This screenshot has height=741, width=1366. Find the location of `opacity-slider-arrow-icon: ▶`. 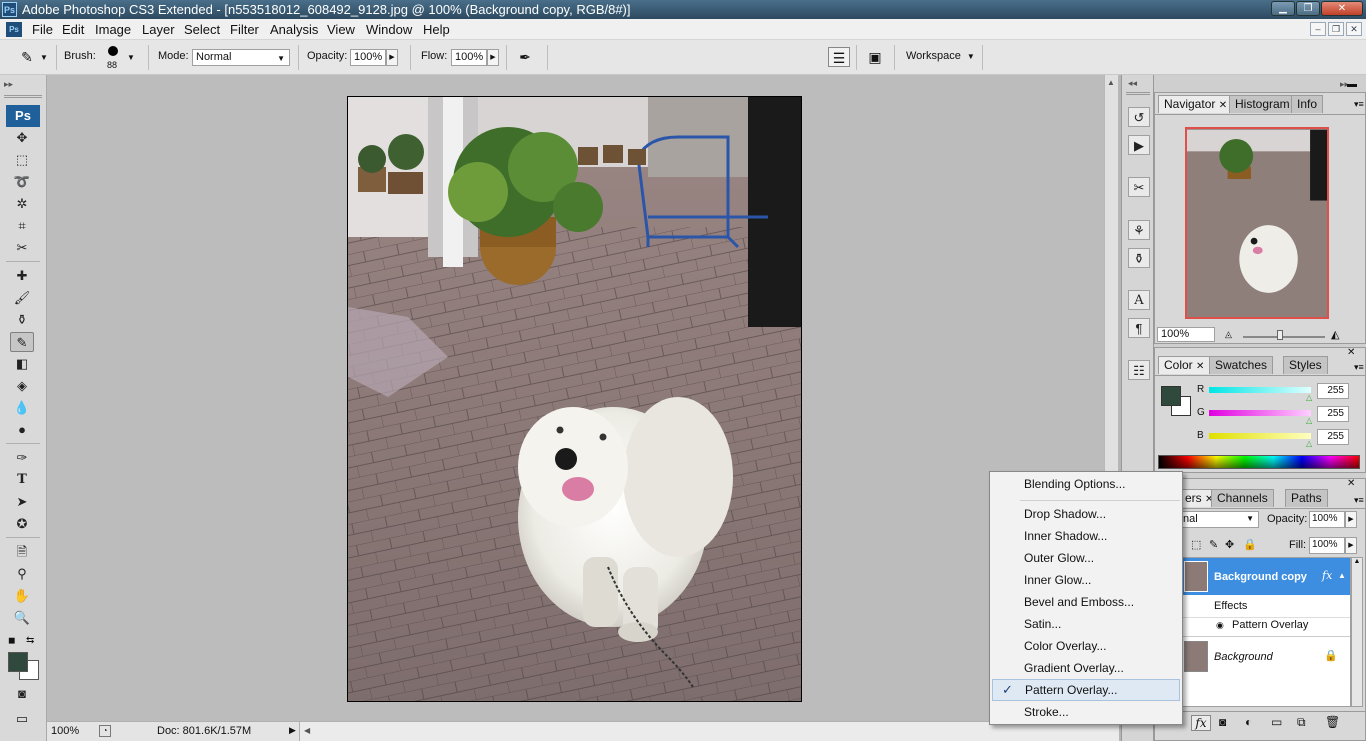

opacity-slider-arrow-icon: ▶ is located at coordinates (392, 57).